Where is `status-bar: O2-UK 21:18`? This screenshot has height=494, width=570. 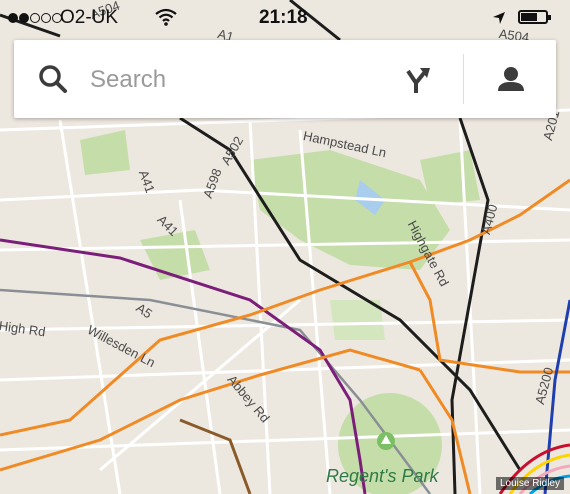
status-bar: O2-UK 21:18 is located at coordinates (285, 18).